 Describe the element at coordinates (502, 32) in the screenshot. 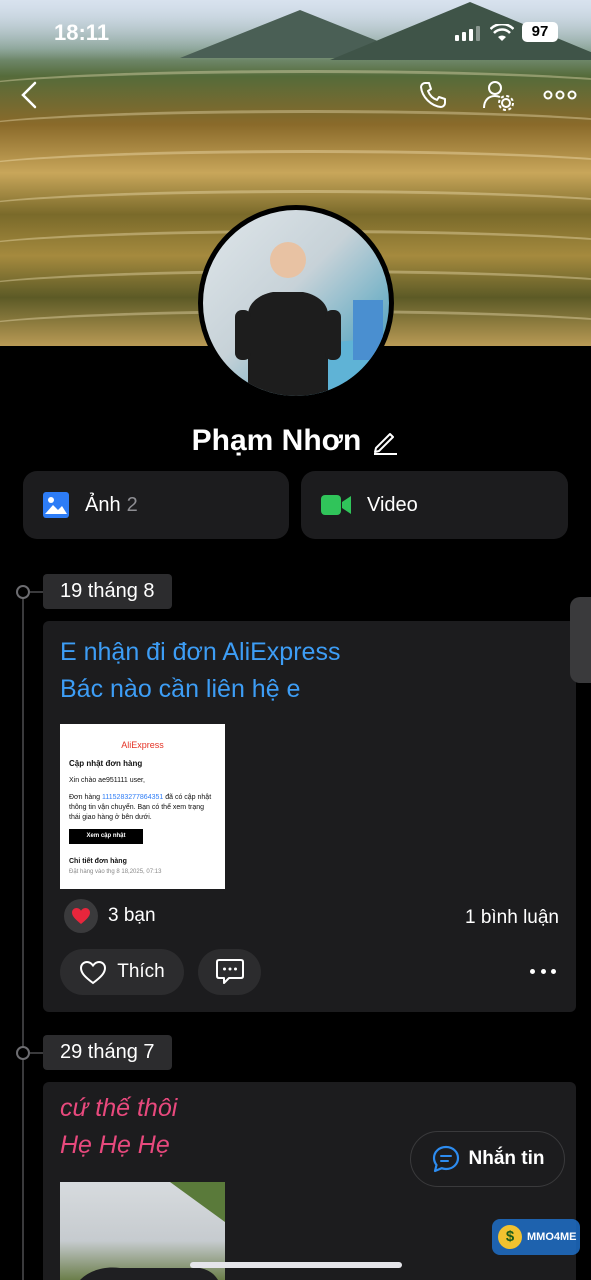

I see `wifi-icon` at that location.